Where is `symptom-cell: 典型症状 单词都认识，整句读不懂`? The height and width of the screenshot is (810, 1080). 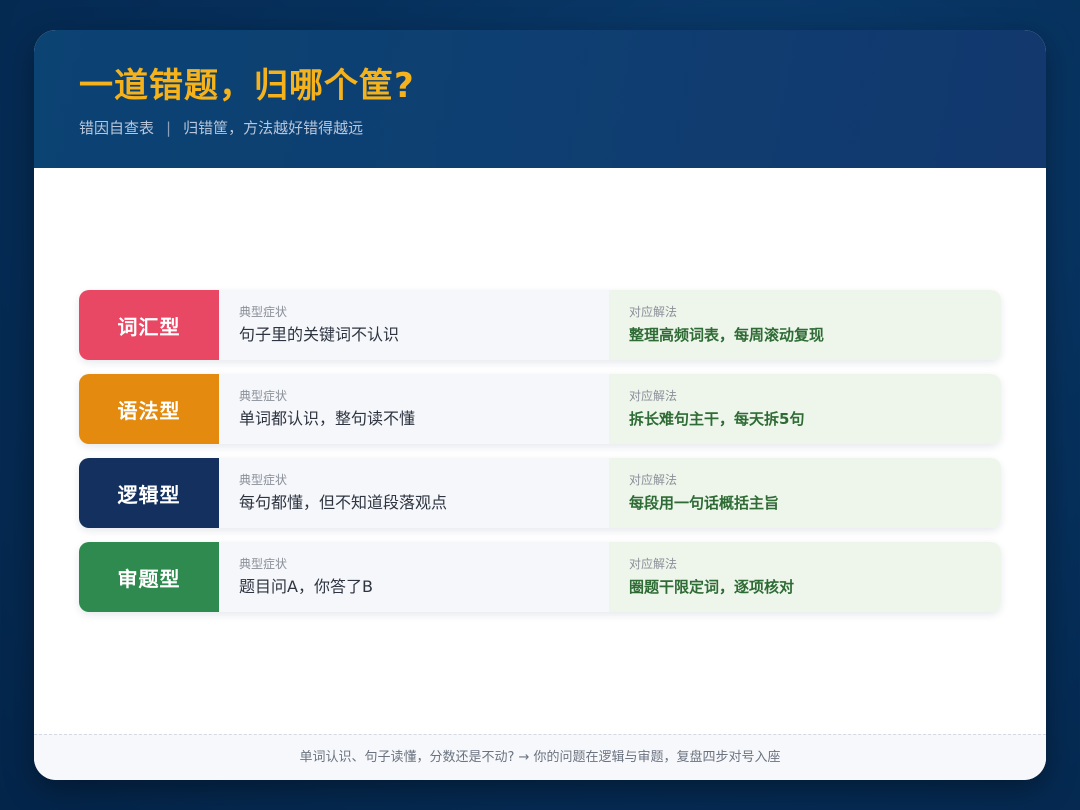 symptom-cell: 典型症状 单词都认识，整句读不懂 is located at coordinates (414, 409).